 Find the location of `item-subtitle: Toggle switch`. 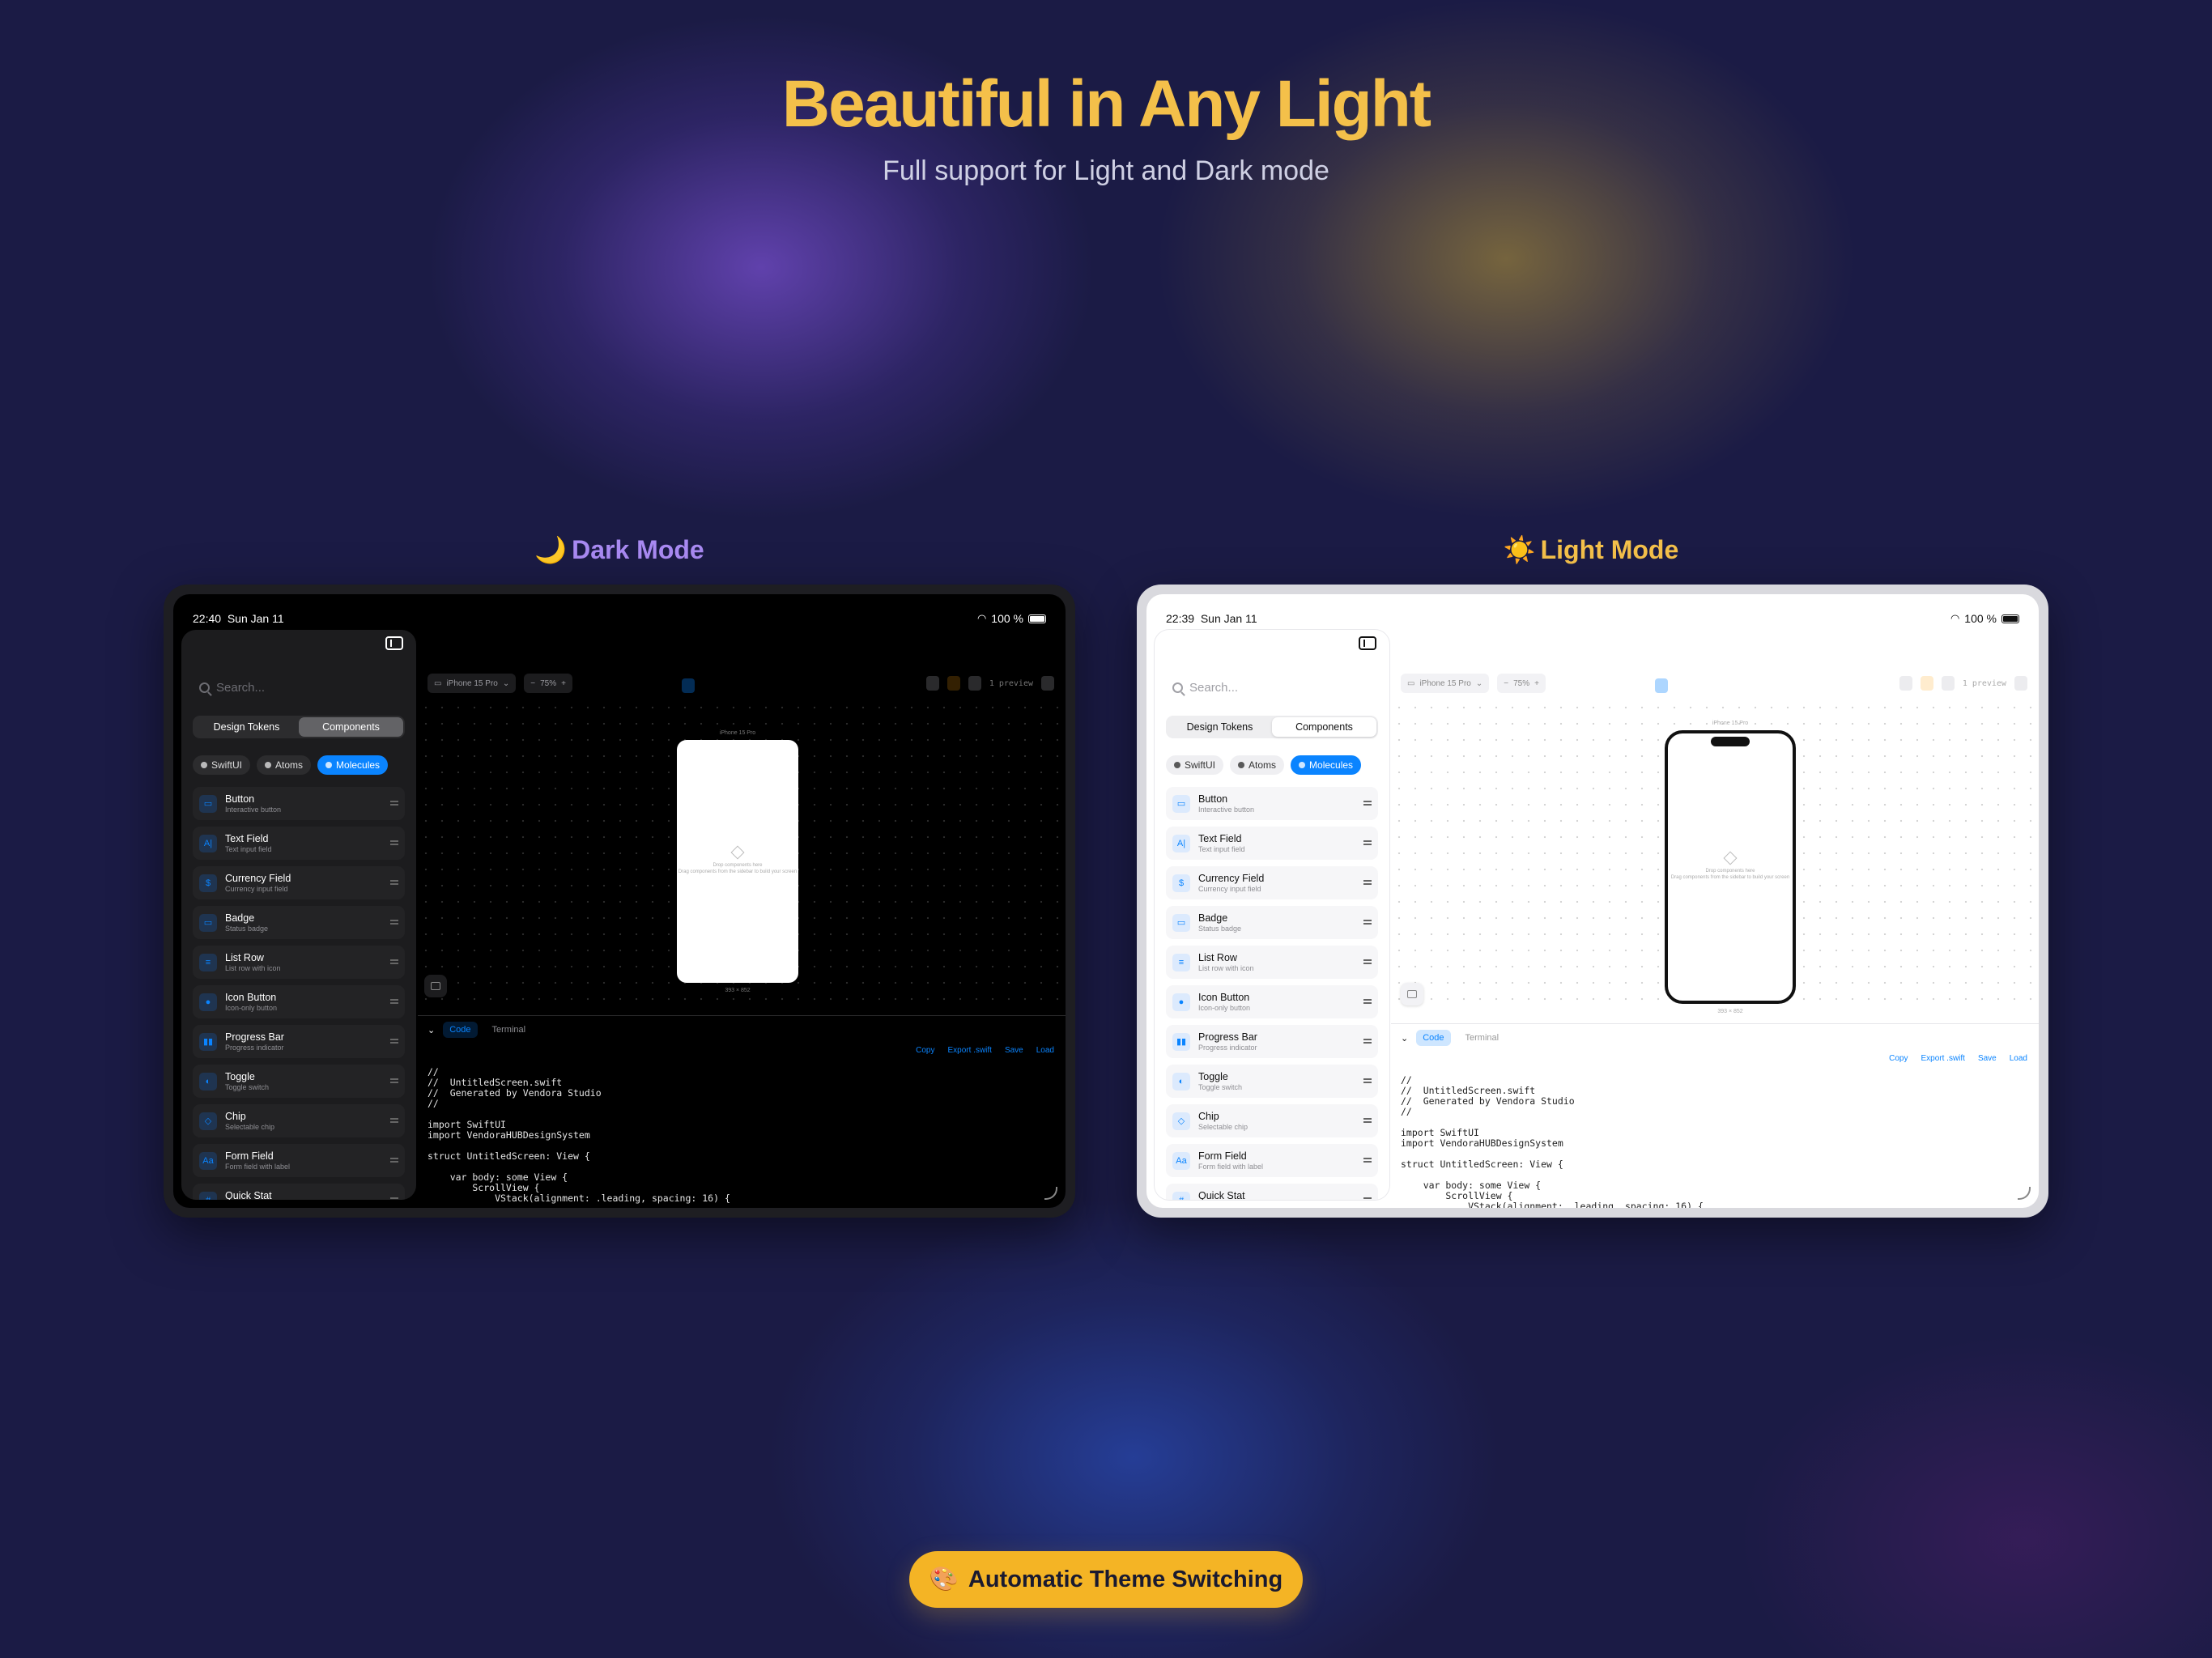

item-subtitle: Toggle switch is located at coordinates (248, 1086).